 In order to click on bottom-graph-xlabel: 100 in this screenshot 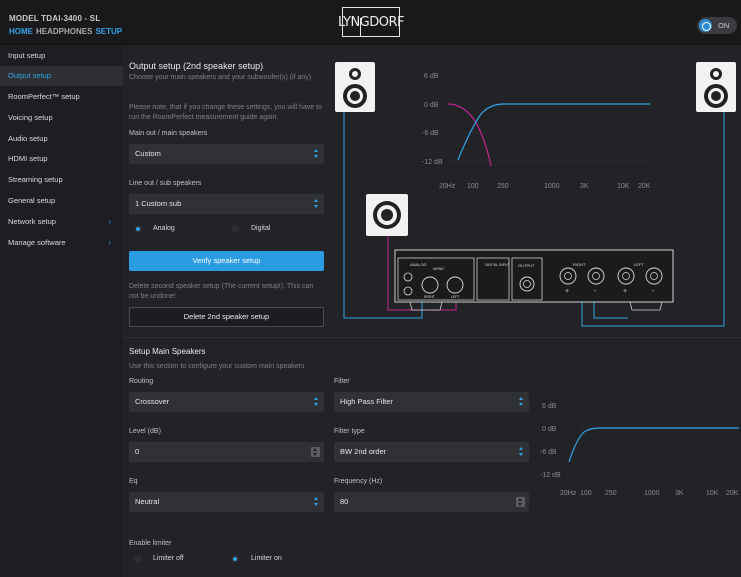, I will do `click(586, 493)`.